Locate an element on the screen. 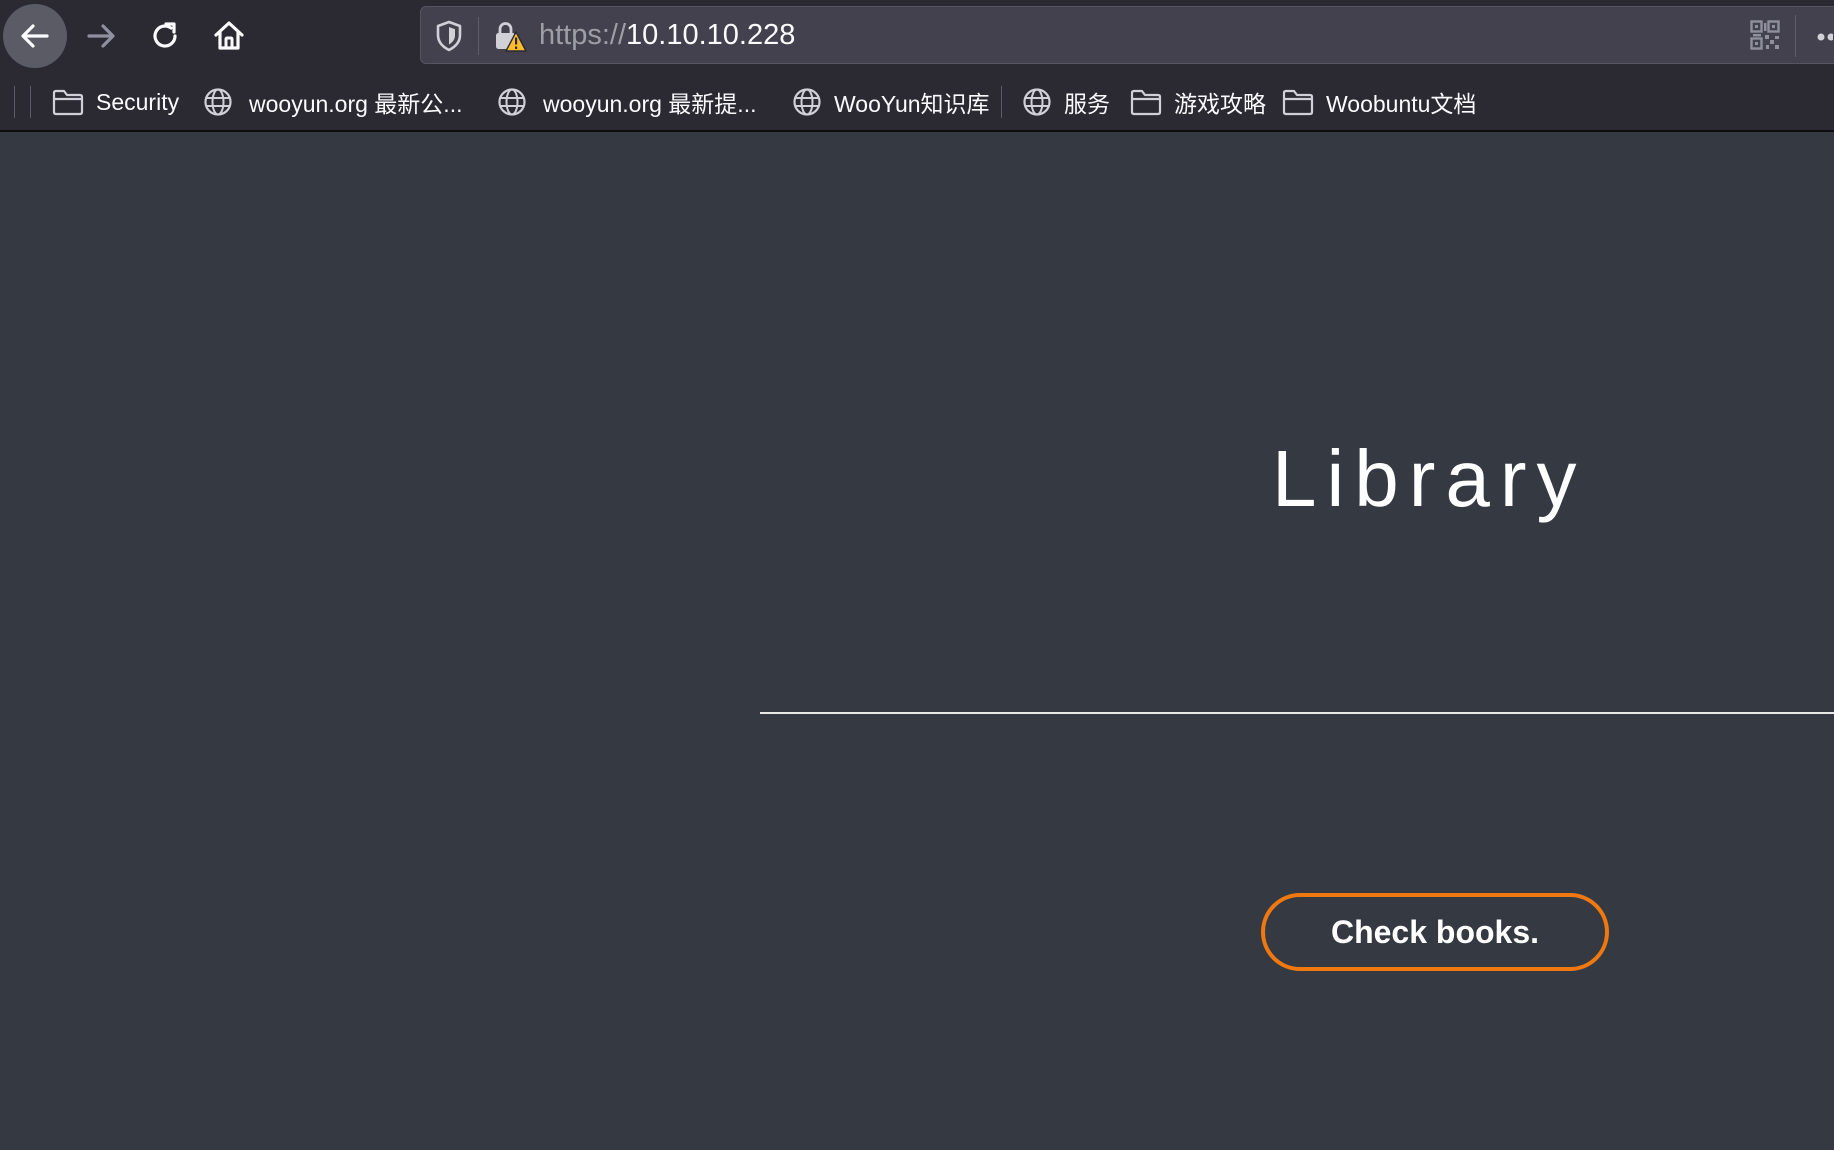 The width and height of the screenshot is (1834, 1150). arrow-right-icon is located at coordinates (101, 36).